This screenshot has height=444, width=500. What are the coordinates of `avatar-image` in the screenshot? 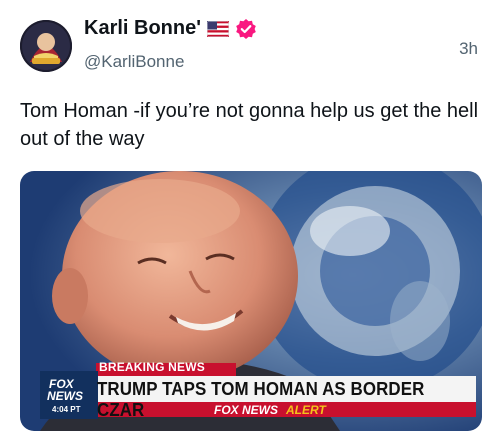 It's located at (46, 46).